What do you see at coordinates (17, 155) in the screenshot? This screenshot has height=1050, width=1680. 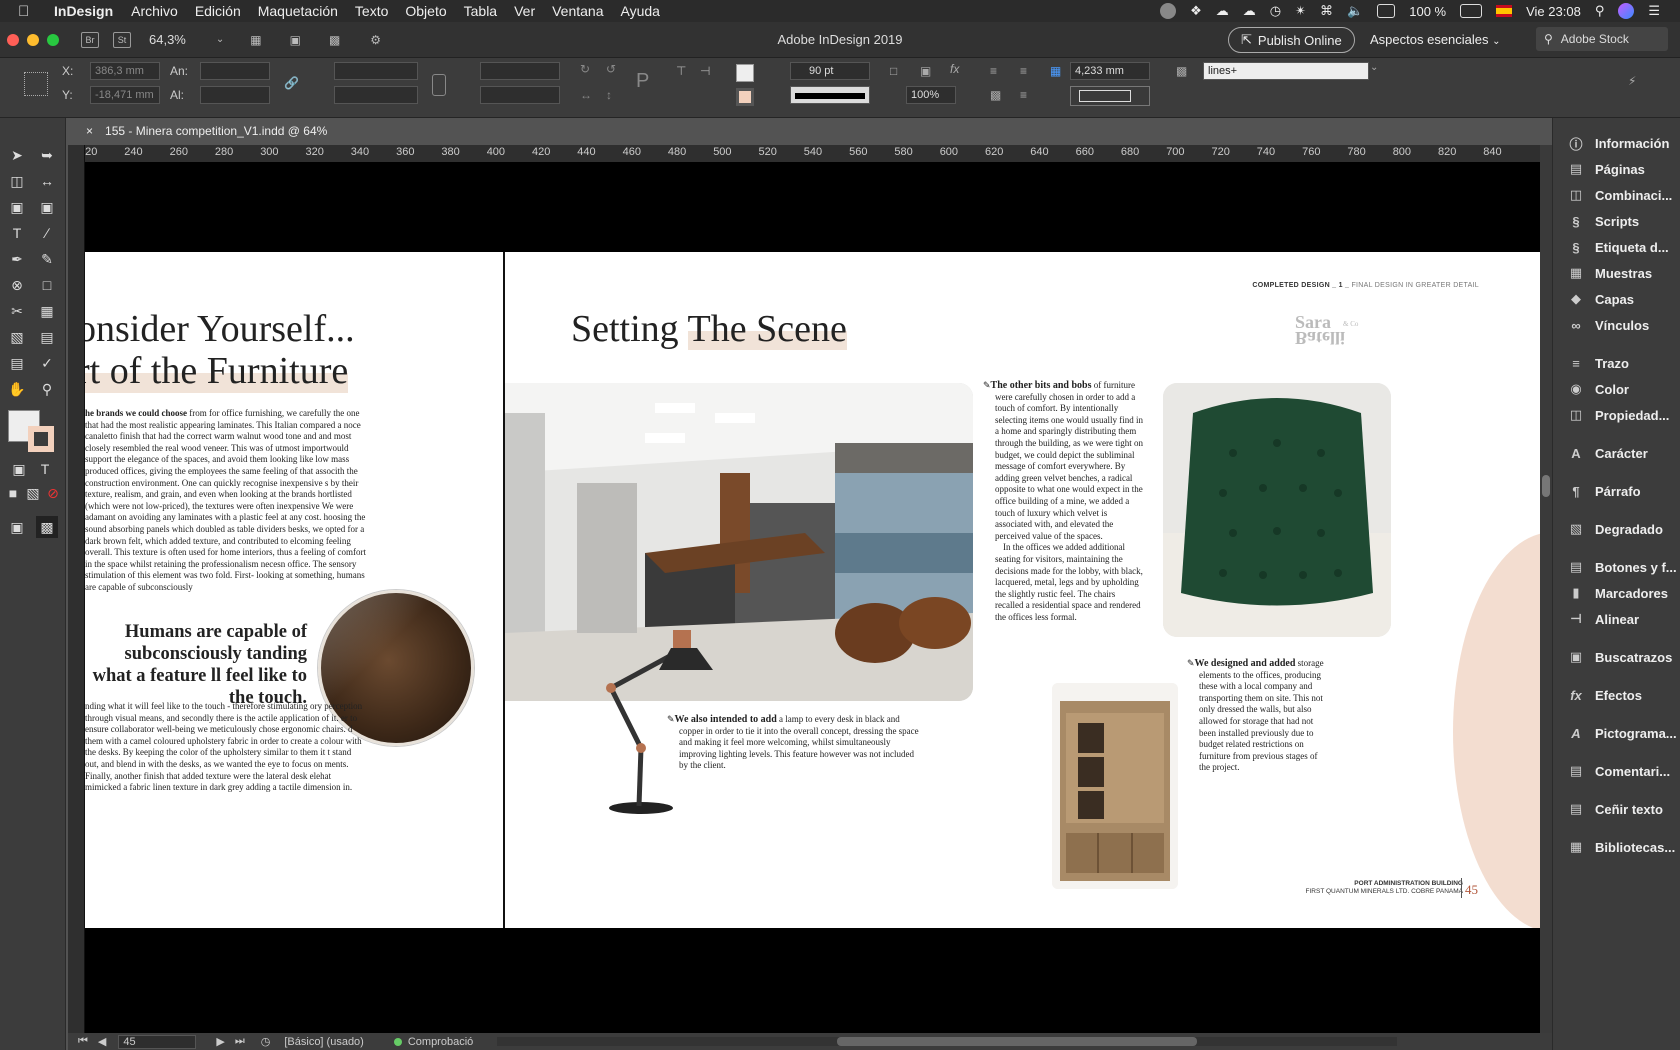 I see `selection-tool-icon: ➤` at bounding box center [17, 155].